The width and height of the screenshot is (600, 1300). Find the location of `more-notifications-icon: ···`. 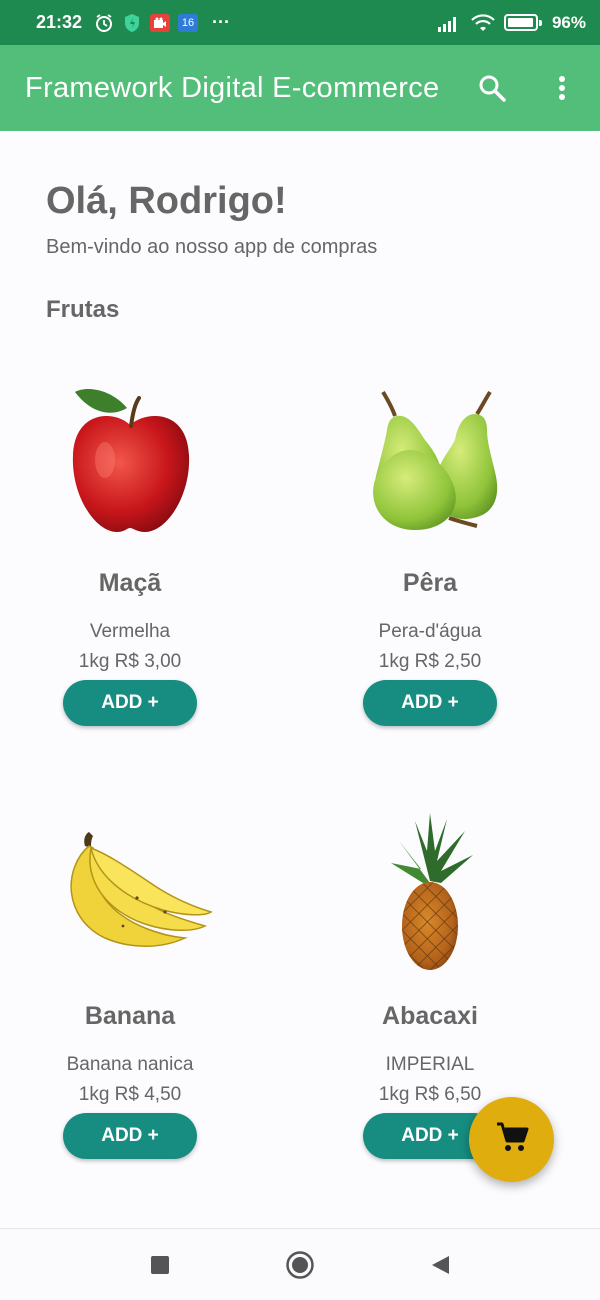

more-notifications-icon: ··· is located at coordinates (221, 22).